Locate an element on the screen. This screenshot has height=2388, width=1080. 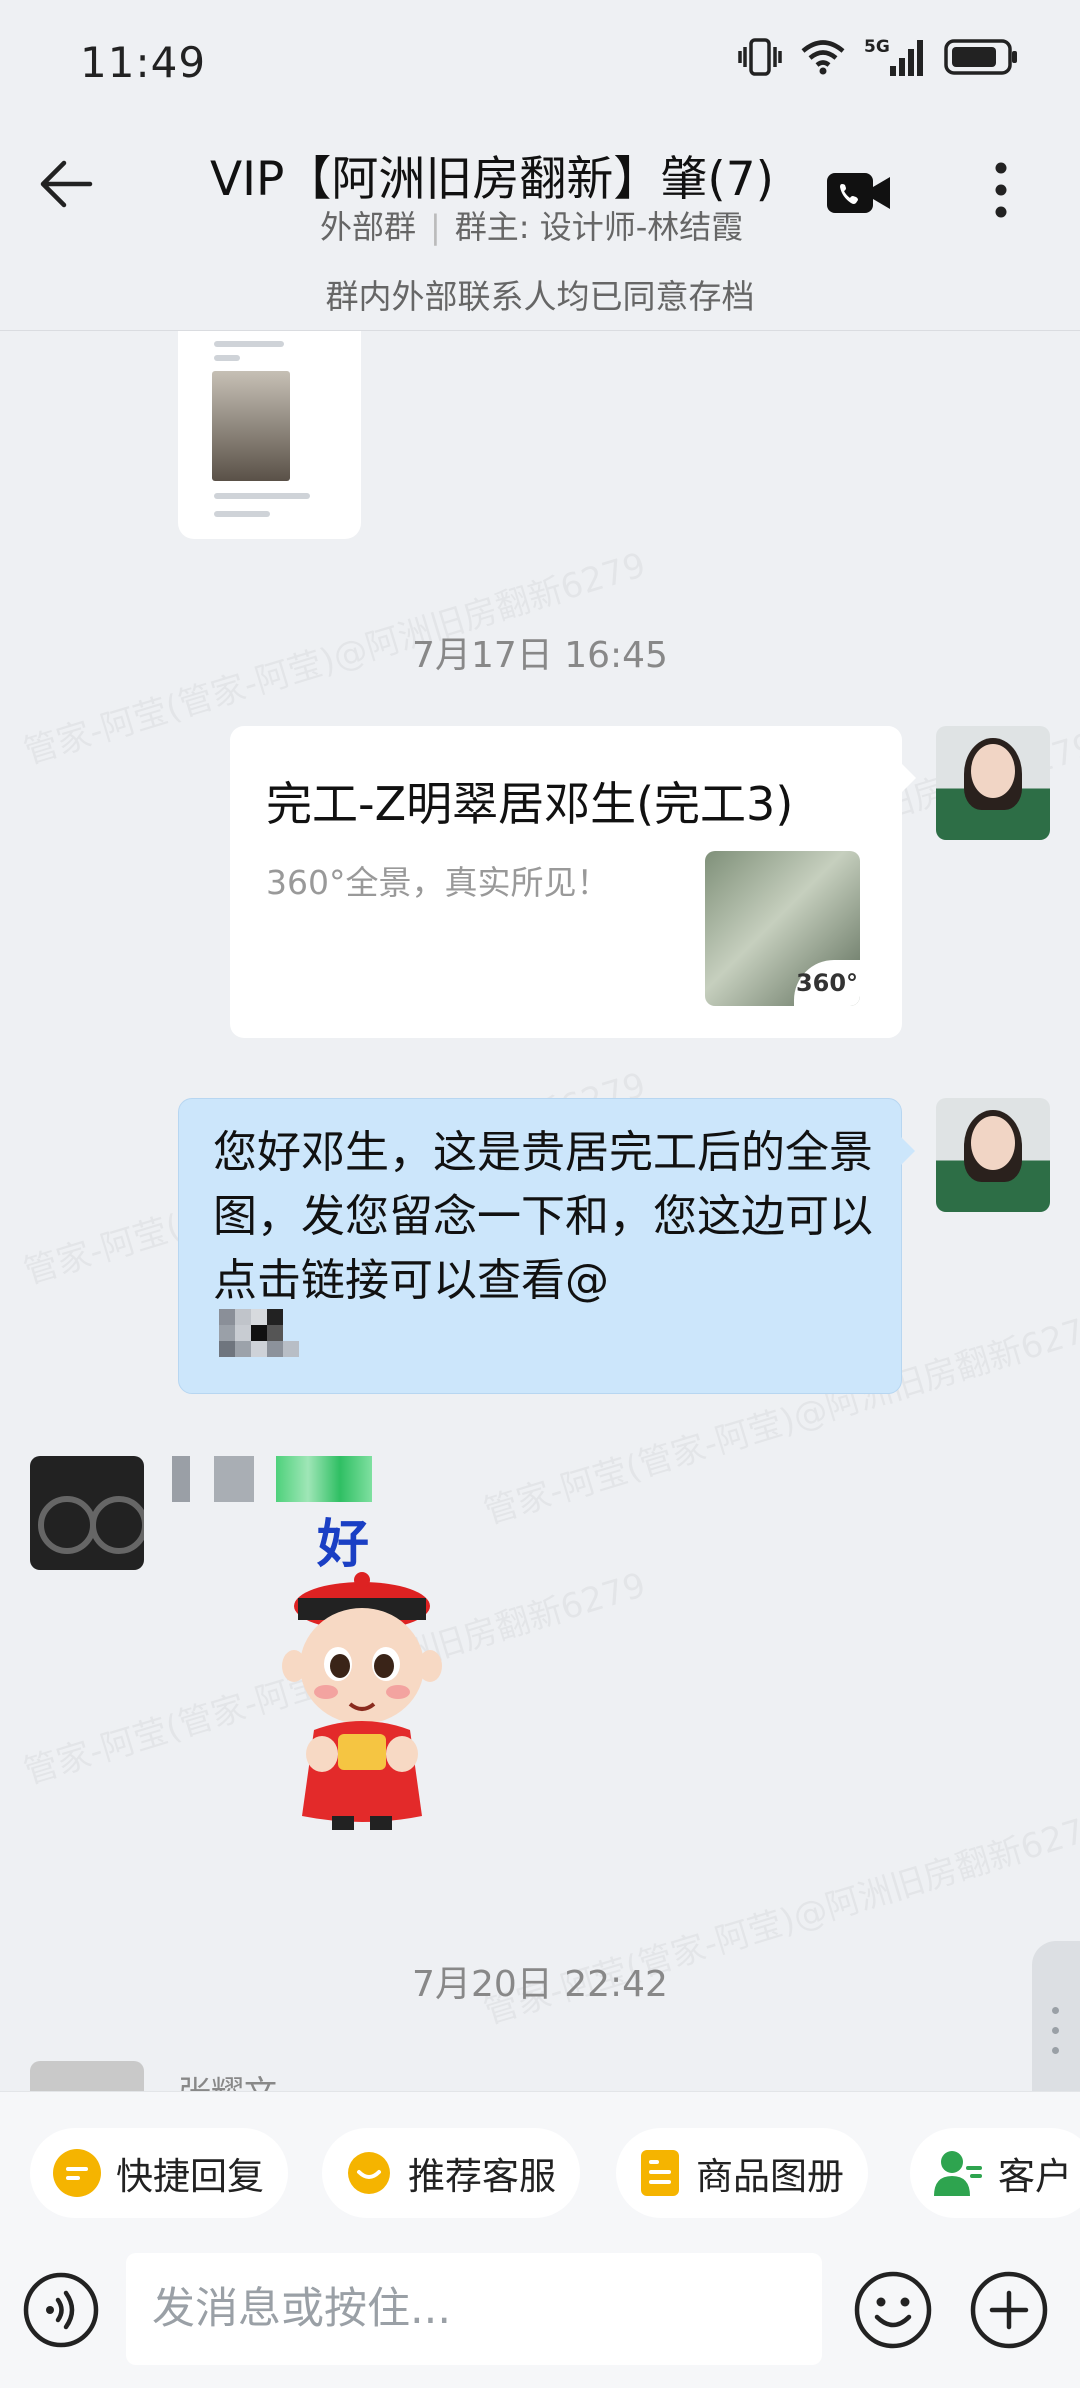
svg-text: 好 is located at coordinates (342, 1545).